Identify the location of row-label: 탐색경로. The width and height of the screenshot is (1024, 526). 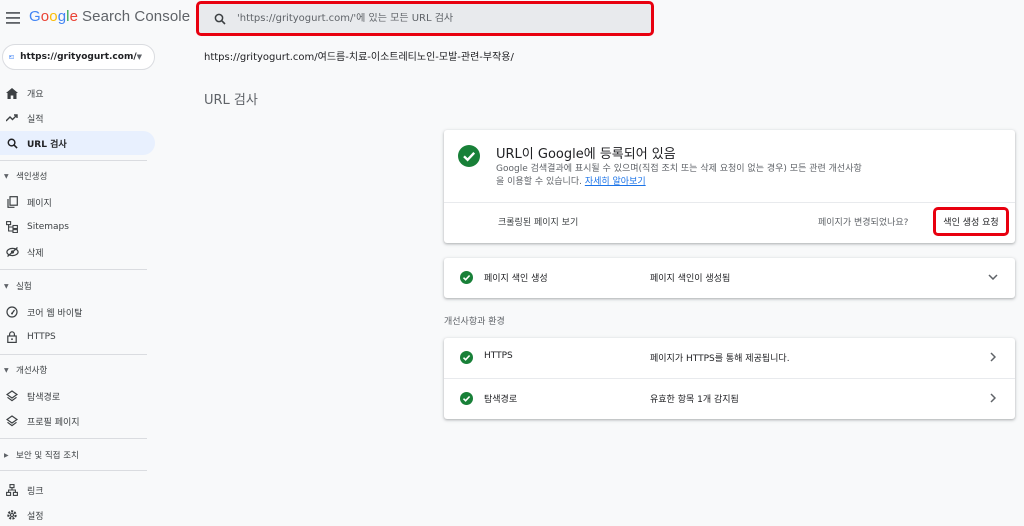
(501, 400).